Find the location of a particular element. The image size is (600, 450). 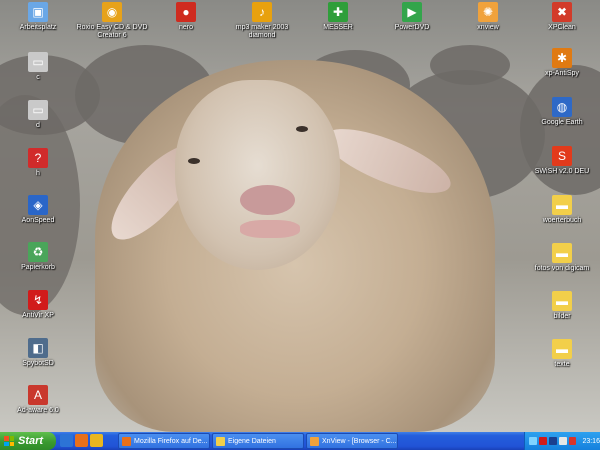

desktop-icon-antivir: ↯ AntiVir XP is located at coordinates (38, 305).